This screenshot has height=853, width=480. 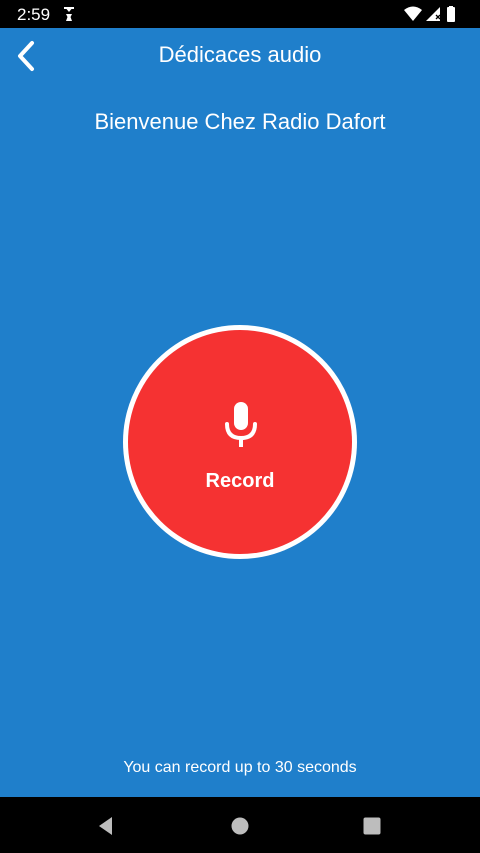 I want to click on record-hint: You can record up to 30 seconds, so click(x=240, y=767).